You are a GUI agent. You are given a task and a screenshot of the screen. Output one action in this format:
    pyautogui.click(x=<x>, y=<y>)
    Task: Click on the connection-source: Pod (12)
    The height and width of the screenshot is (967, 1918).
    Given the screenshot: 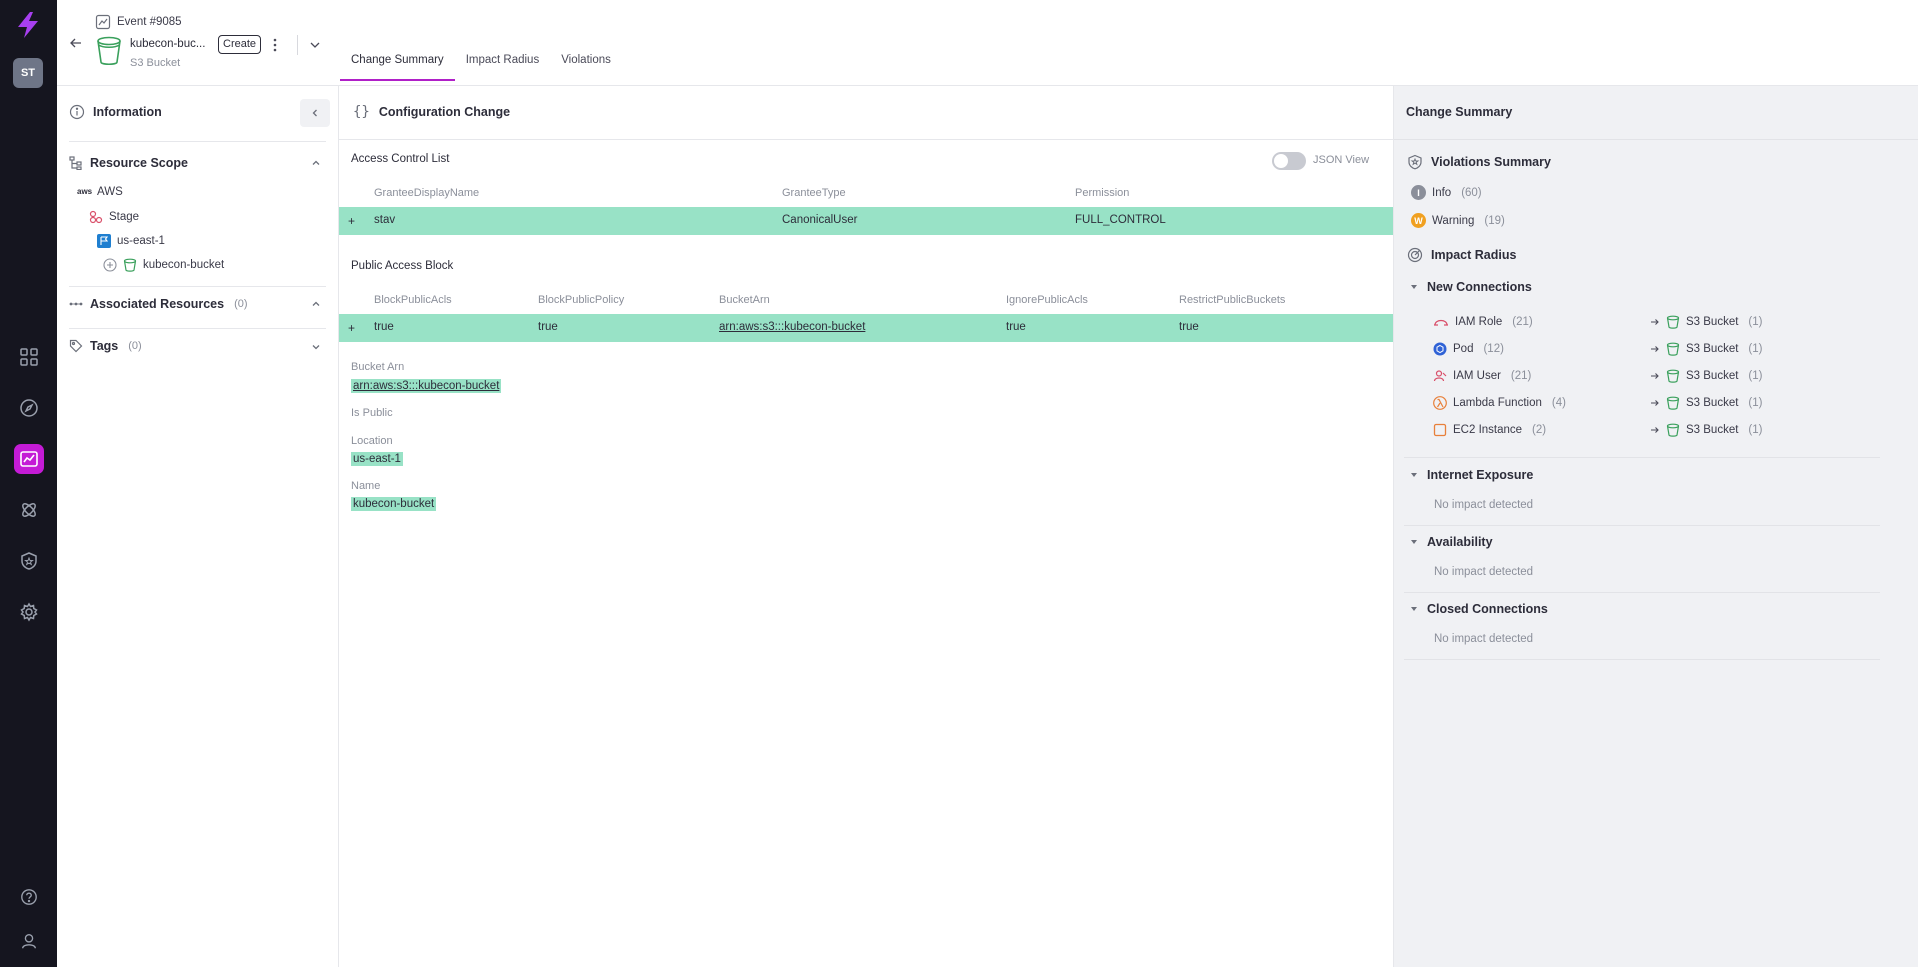 What is the action you would take?
    pyautogui.click(x=1468, y=349)
    